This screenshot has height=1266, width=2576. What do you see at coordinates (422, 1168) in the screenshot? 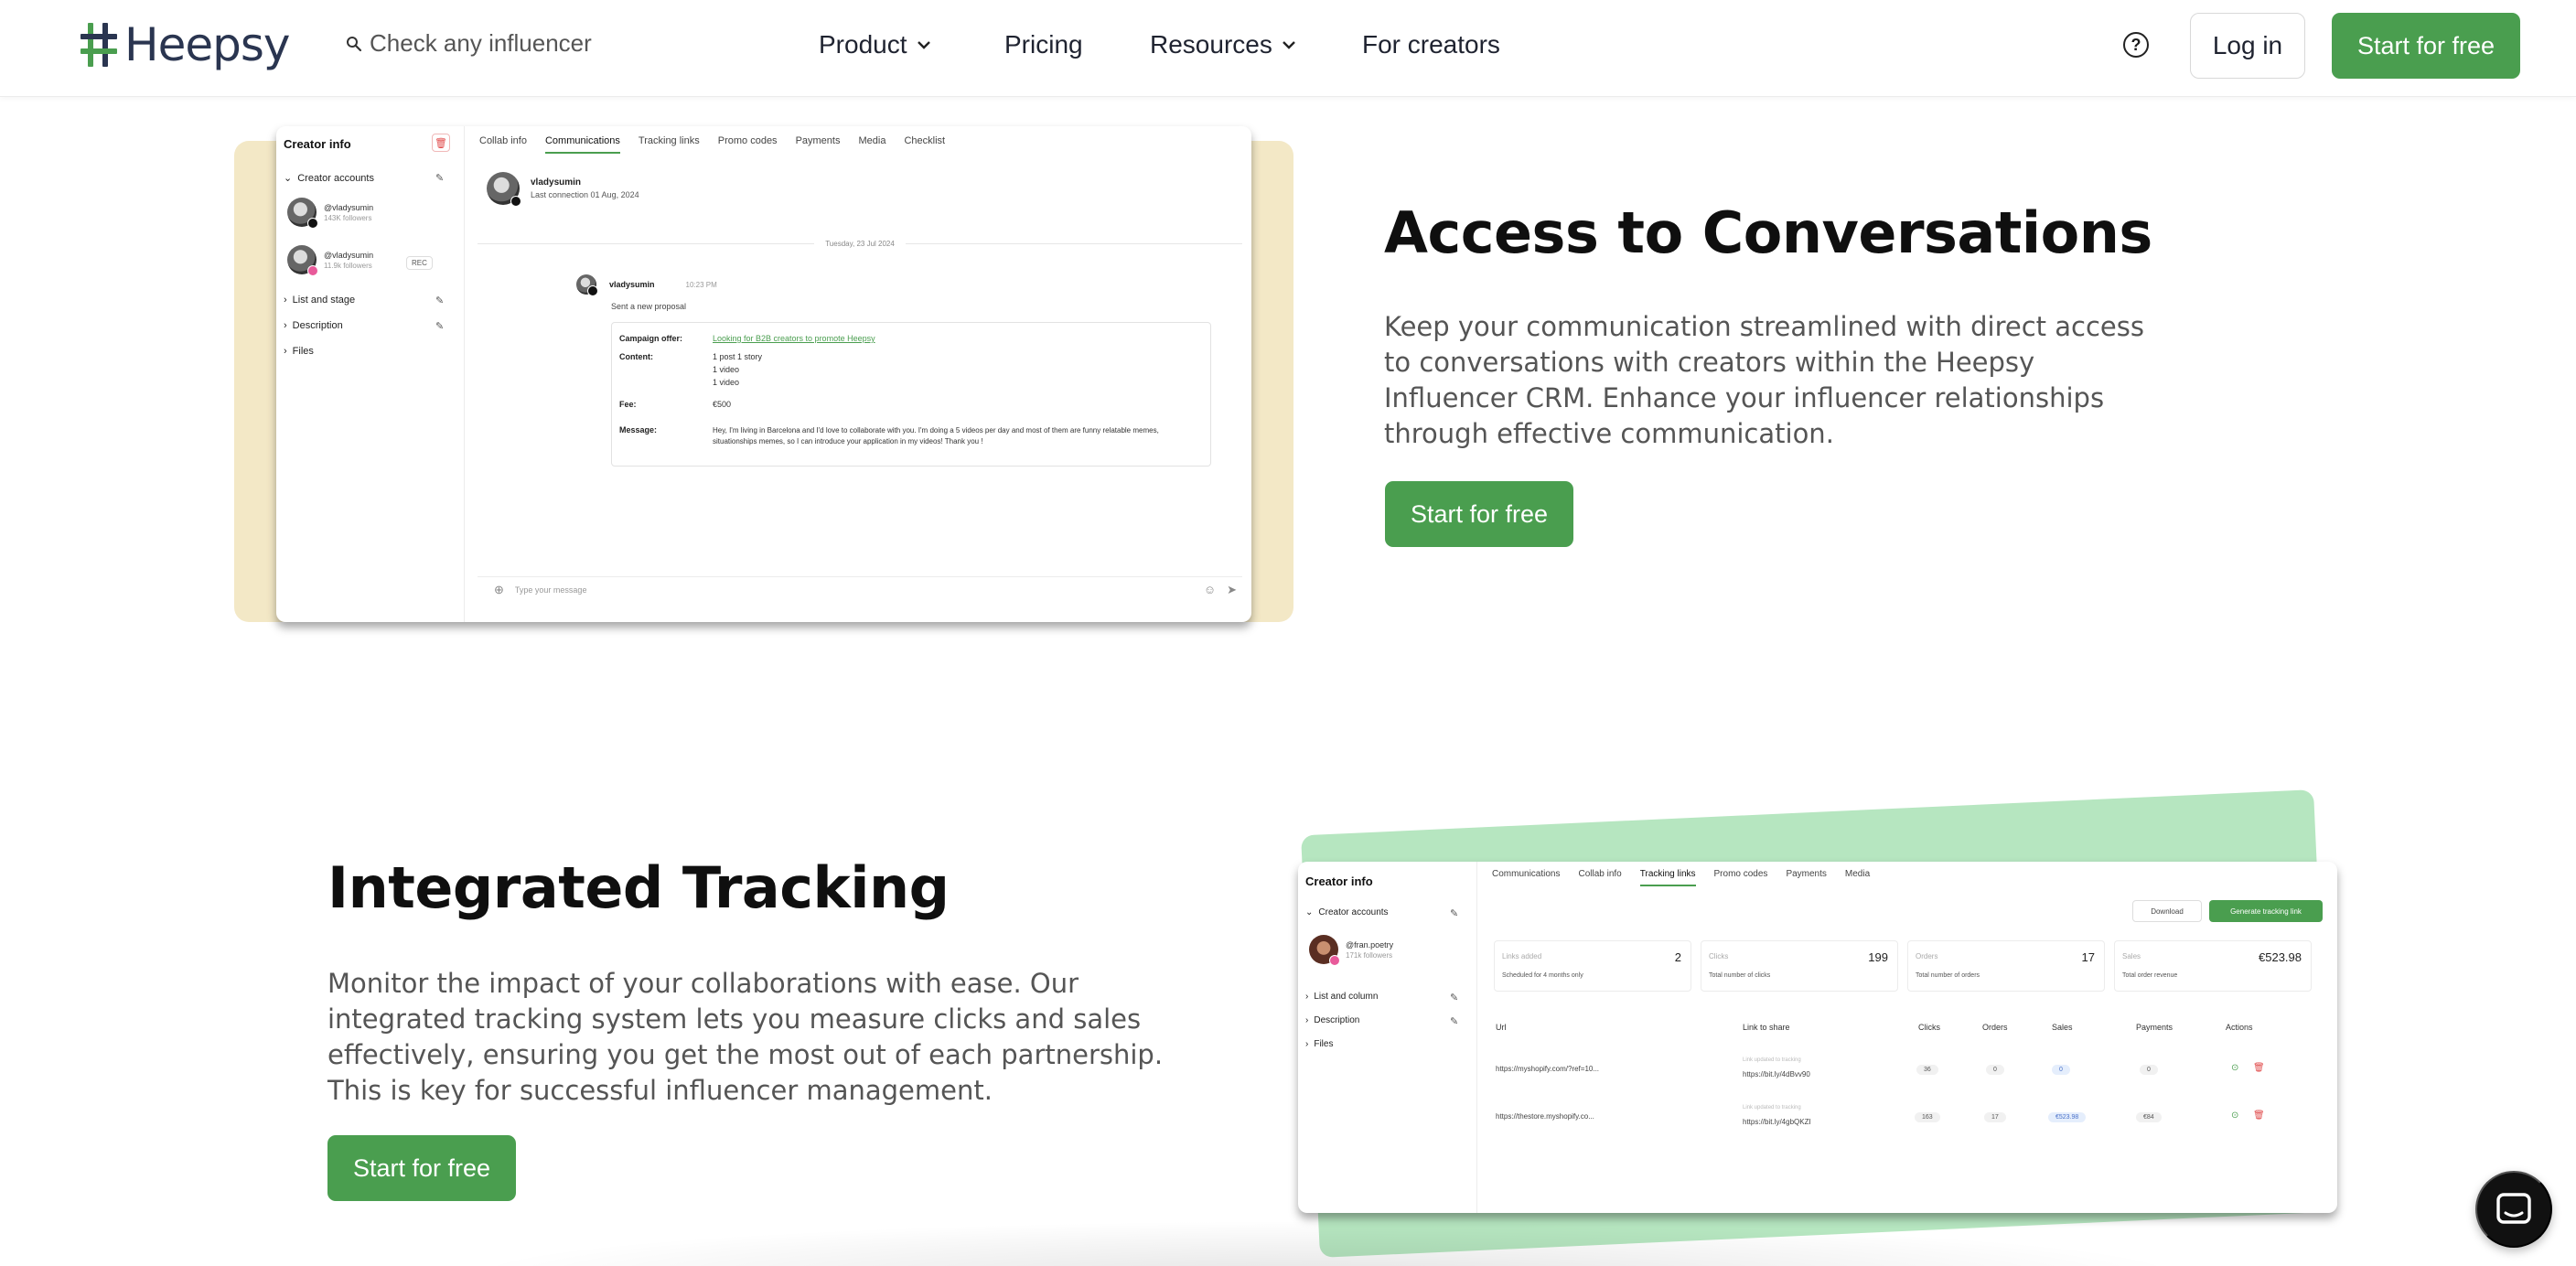
I see `tracking-start-free-button: Start for free` at bounding box center [422, 1168].